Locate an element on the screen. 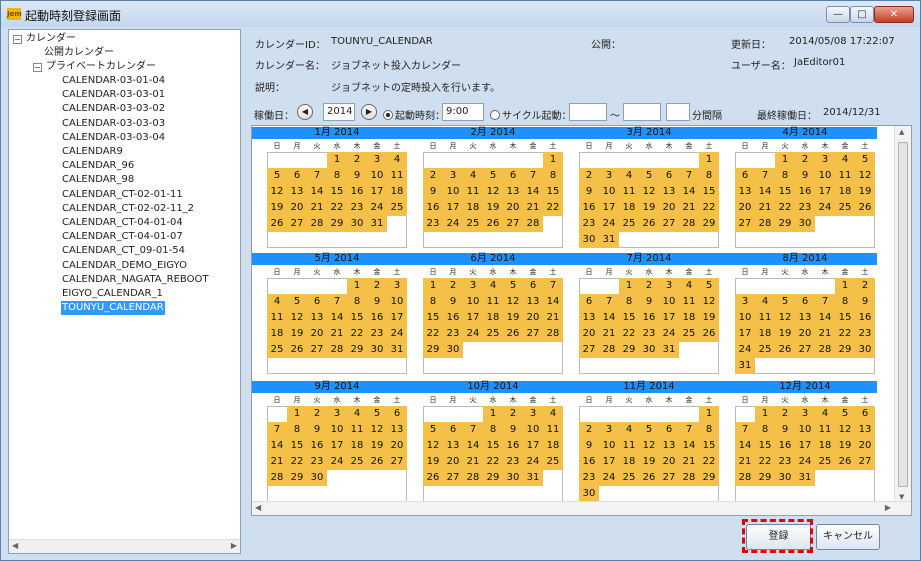 This screenshot has width=921, height=561. tree-item-calendar: CALENDAR_NAGATA_REBOOT is located at coordinates (135, 280).